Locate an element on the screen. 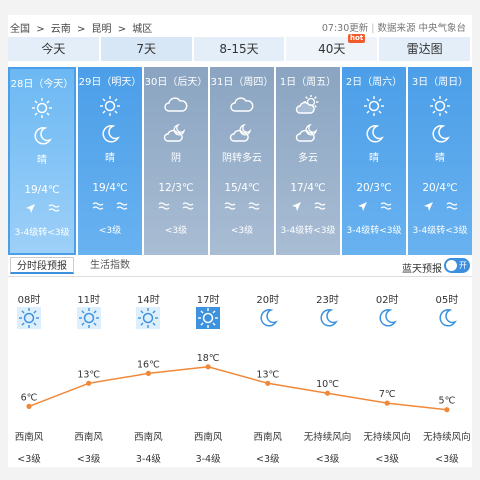 Image resolution: width=480 pixels, height=480 pixels. hour-time: 23时 is located at coordinates (327, 300).